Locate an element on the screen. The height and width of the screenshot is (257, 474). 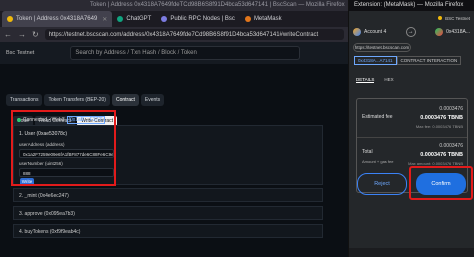
extension-footer is located at coordinates (411, 252).